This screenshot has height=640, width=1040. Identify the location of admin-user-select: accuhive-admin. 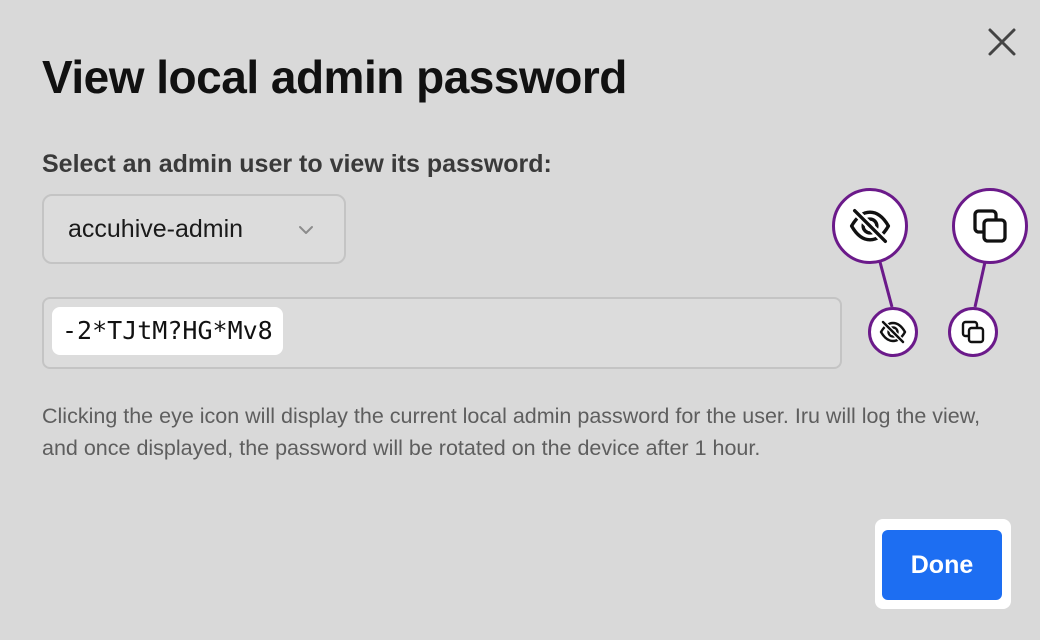
(194, 229).